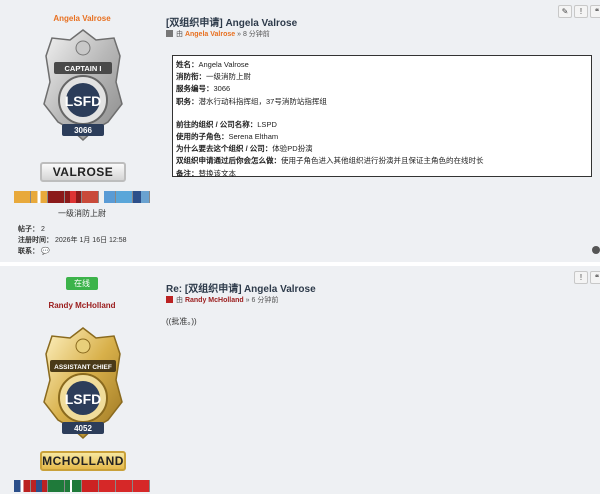 The width and height of the screenshot is (600, 494). What do you see at coordinates (565, 11) in the screenshot?
I see `edit-button: ✎` at bounding box center [565, 11].